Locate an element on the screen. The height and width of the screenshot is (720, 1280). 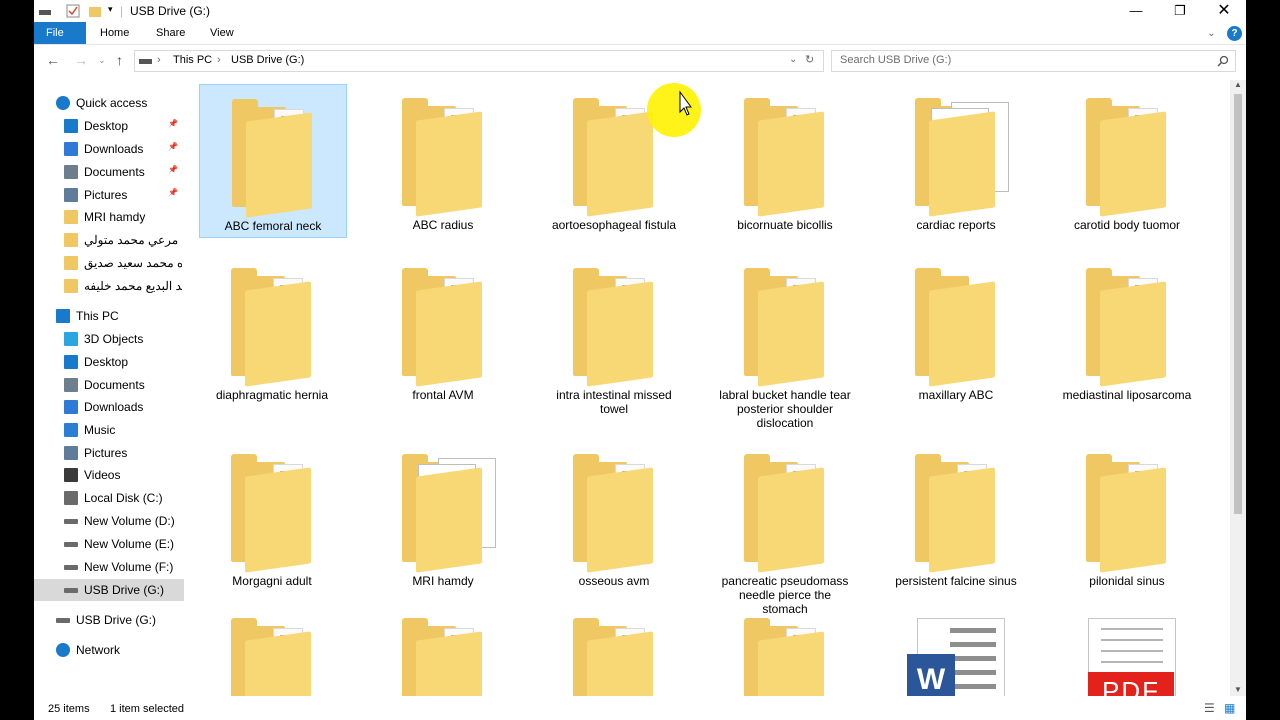
nav-item: Pictures 📌 is located at coordinates (109, 195).